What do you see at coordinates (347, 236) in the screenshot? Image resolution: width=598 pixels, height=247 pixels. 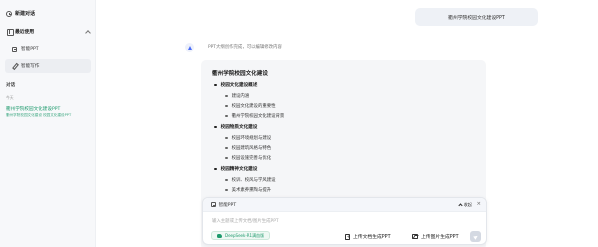 I see `document-upload-icon` at bounding box center [347, 236].